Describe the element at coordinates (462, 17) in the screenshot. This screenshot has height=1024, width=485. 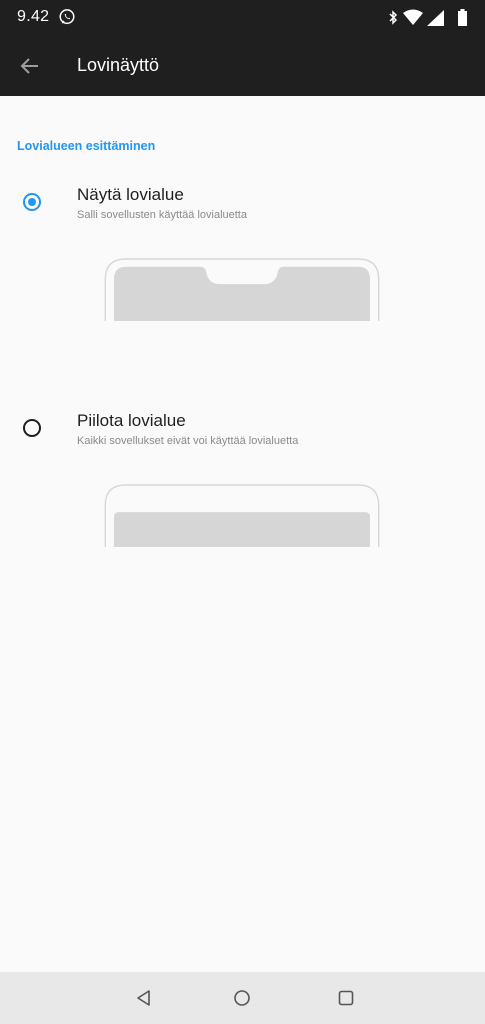
I see `battery-icon` at that location.